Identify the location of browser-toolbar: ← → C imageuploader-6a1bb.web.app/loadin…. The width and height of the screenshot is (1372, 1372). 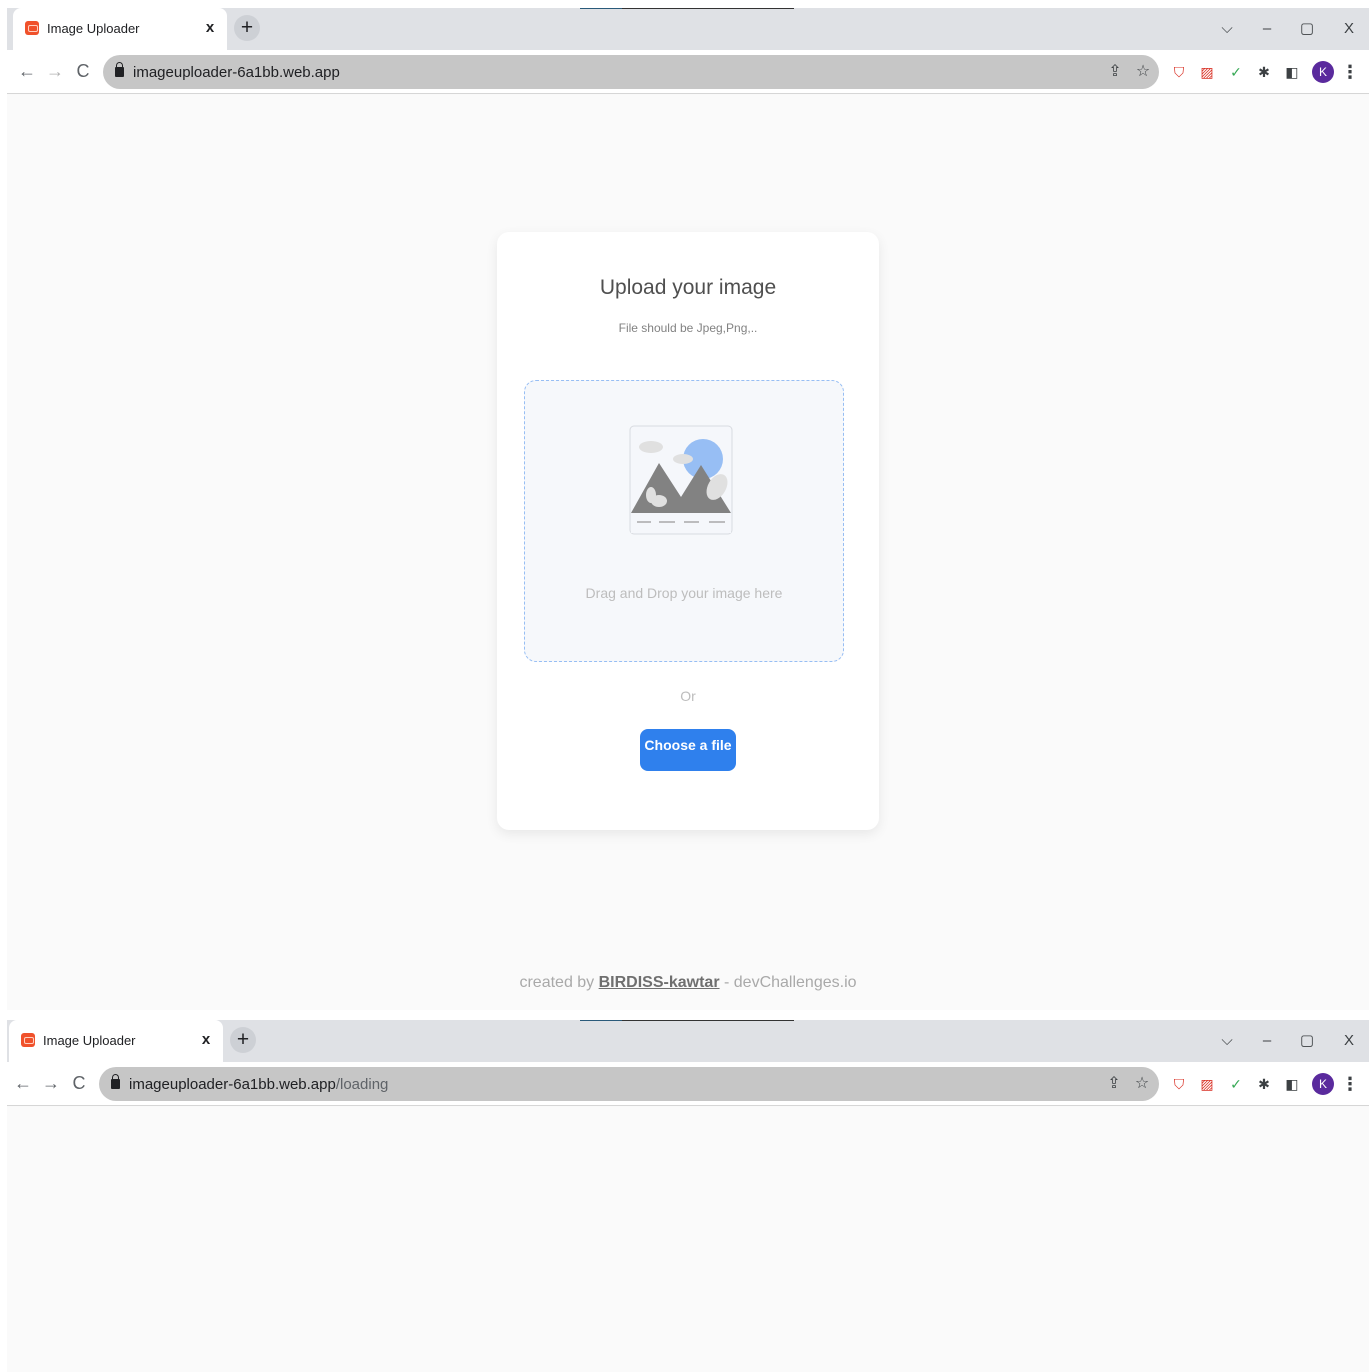
(688, 1084).